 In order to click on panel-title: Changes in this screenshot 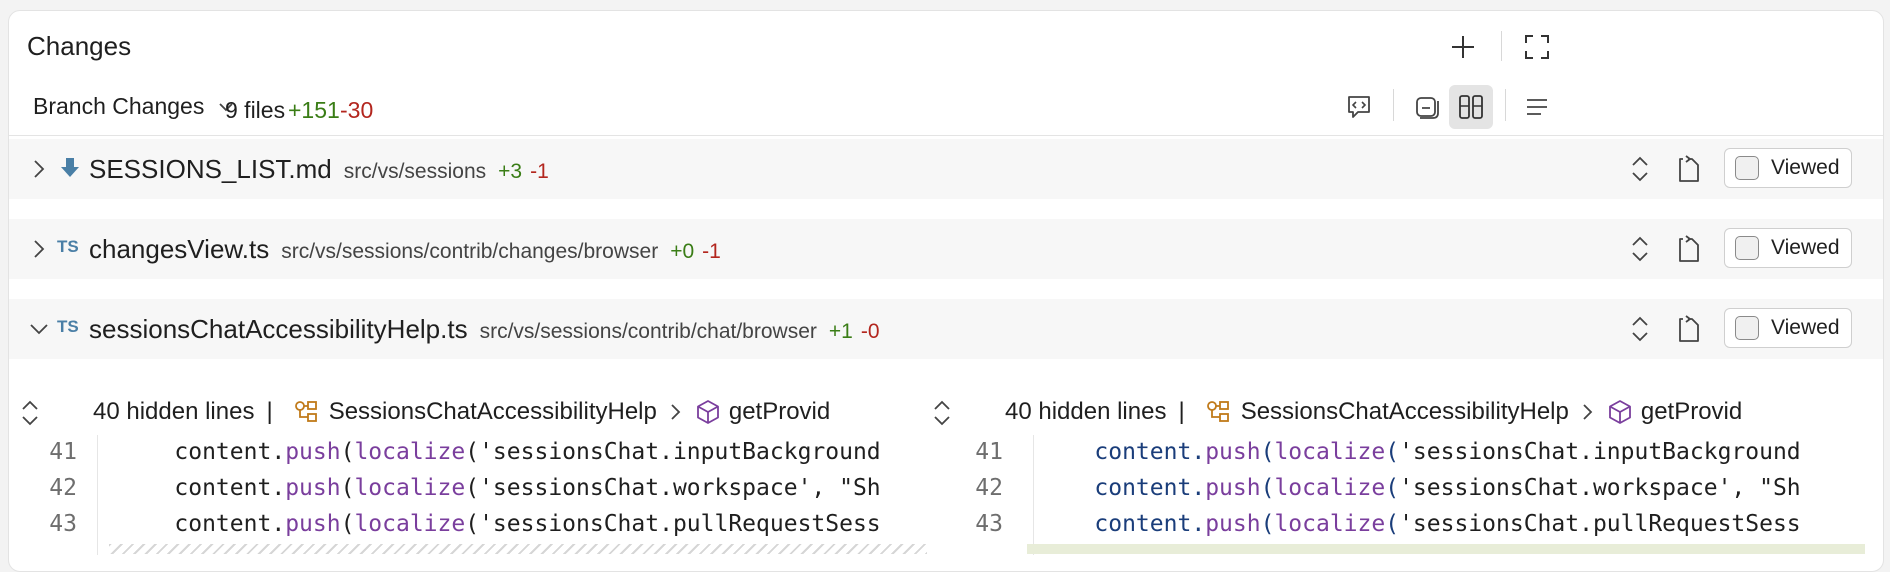, I will do `click(79, 46)`.